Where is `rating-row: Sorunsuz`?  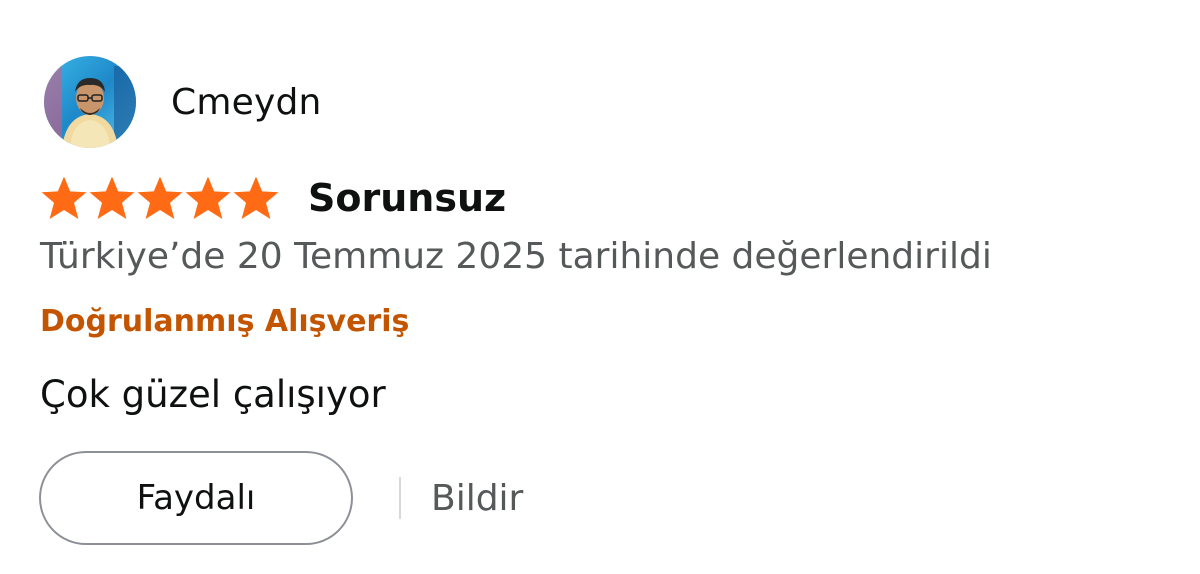 rating-row: Sorunsuz is located at coordinates (273, 198).